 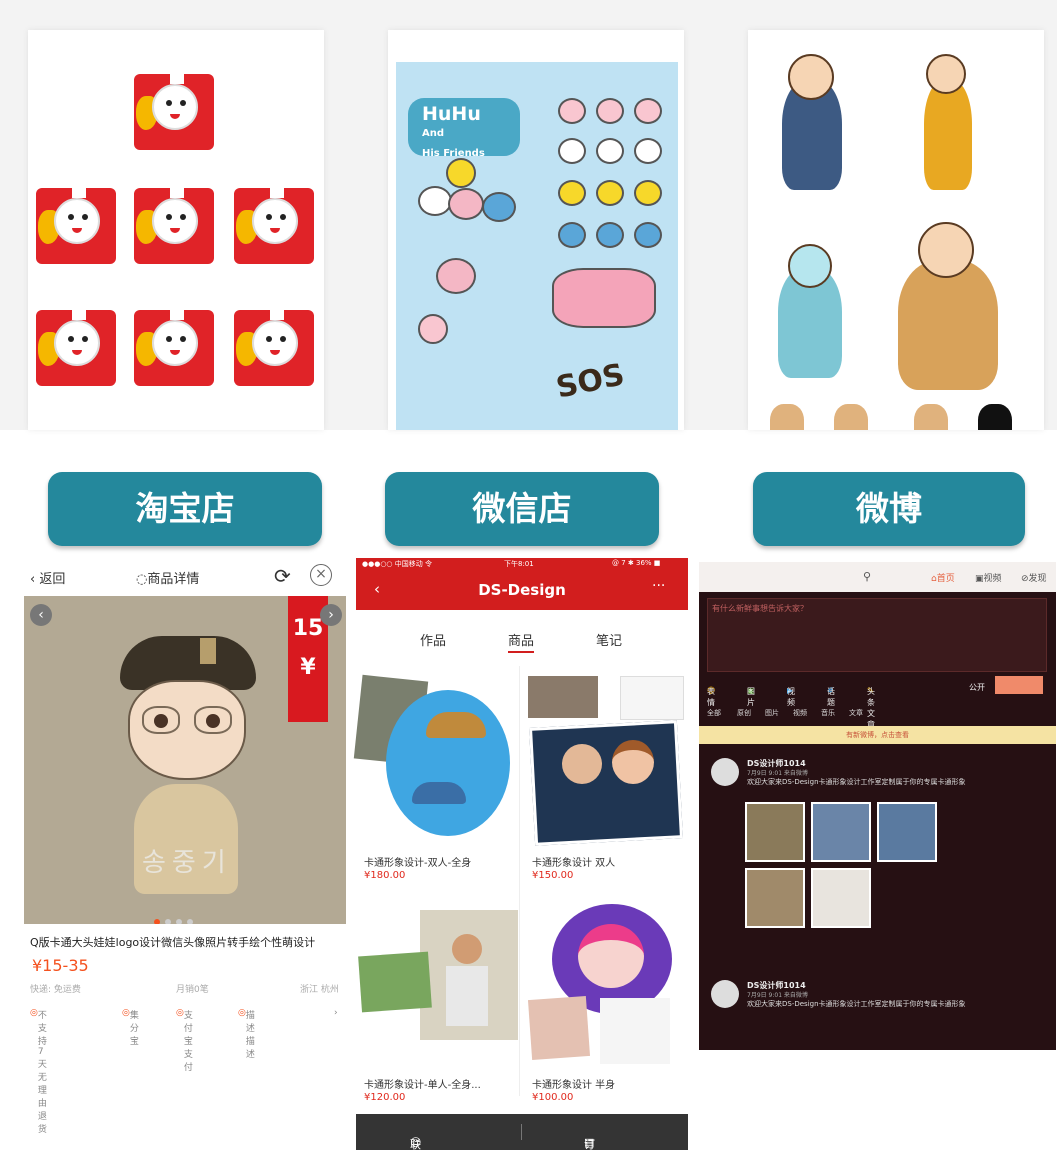 I want to click on product-icon: ◌, so click(x=142, y=579).